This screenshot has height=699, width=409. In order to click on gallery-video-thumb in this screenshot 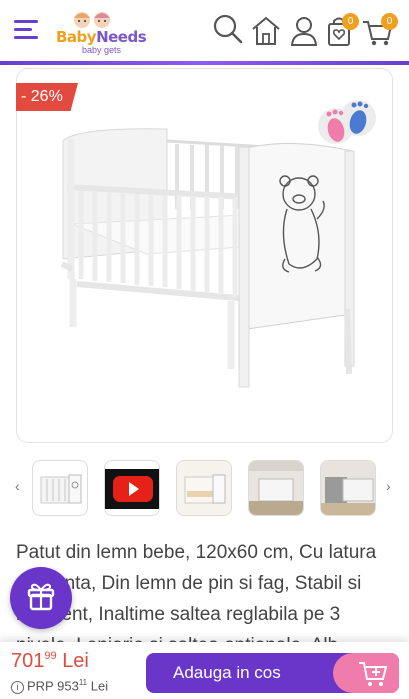, I will do `click(132, 488)`.